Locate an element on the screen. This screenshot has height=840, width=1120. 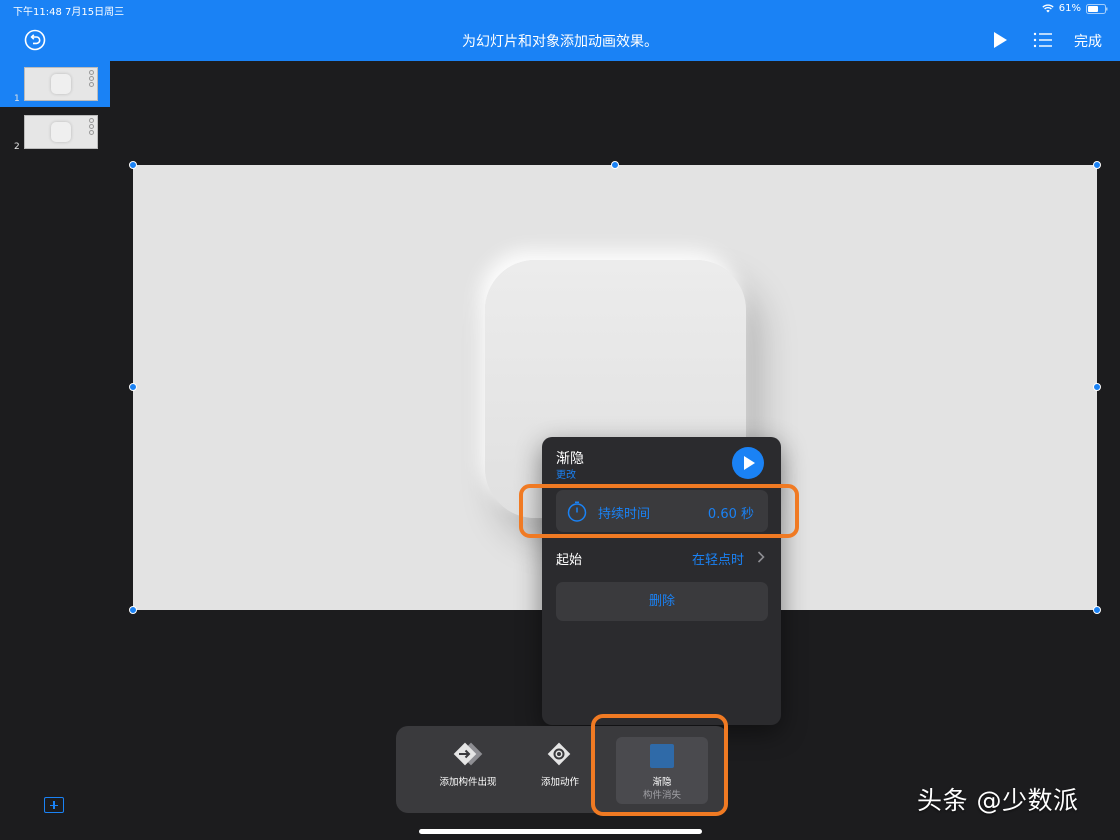
chevron-right-icon is located at coordinates (761, 557).